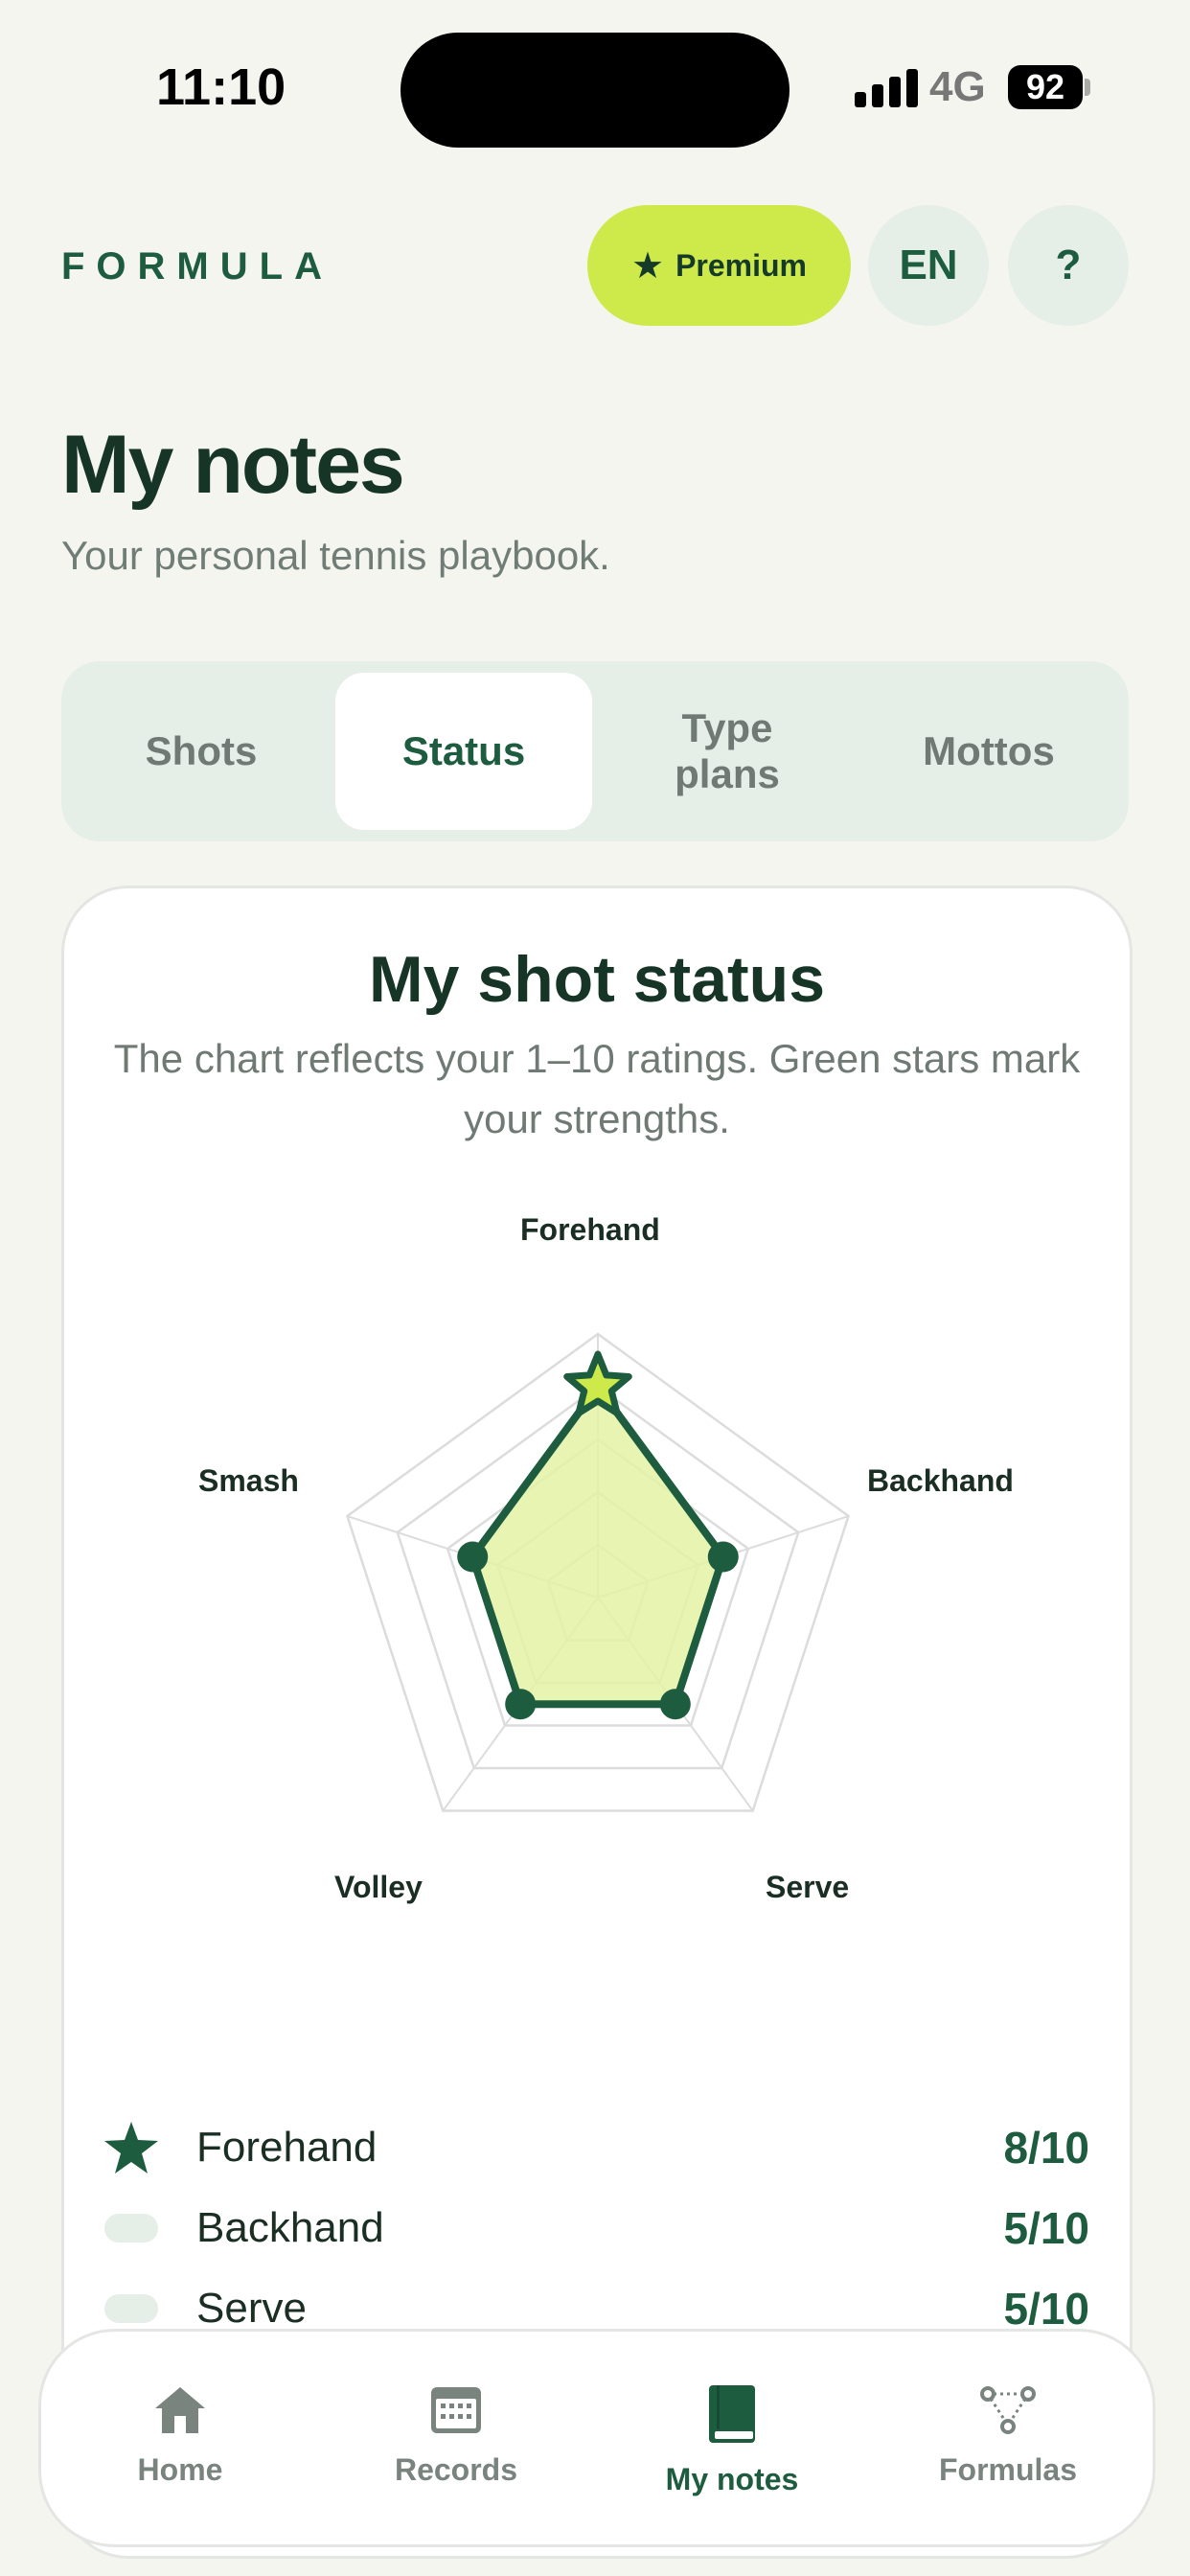  I want to click on radar-point-backhand, so click(723, 1557).